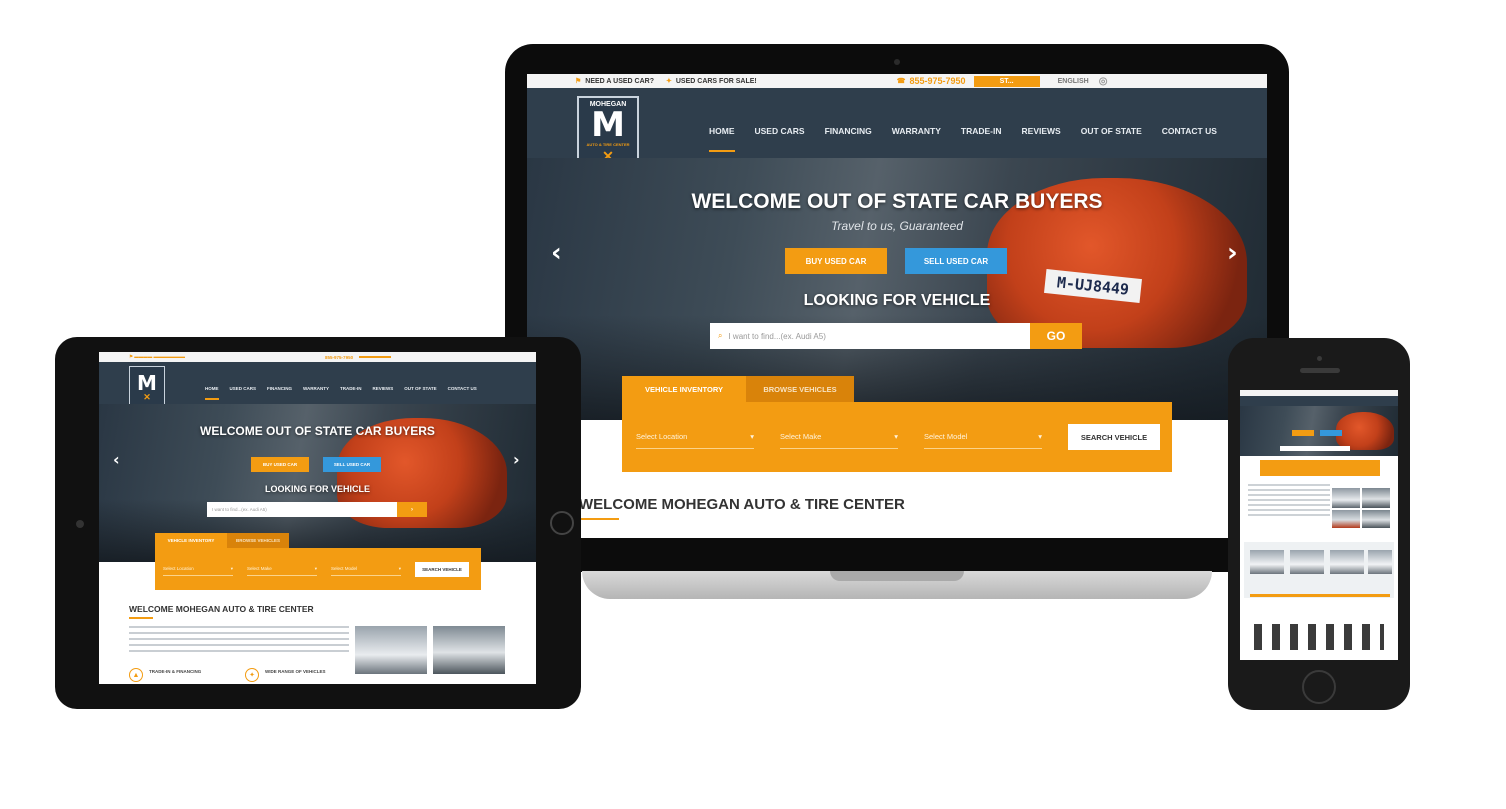 This screenshot has height=809, width=1506. I want to click on tablet-top-bar: ⚑ ▬▬▬▬ ▬▬▬▬▬▬▬ 855-975-7950, so click(317, 357).